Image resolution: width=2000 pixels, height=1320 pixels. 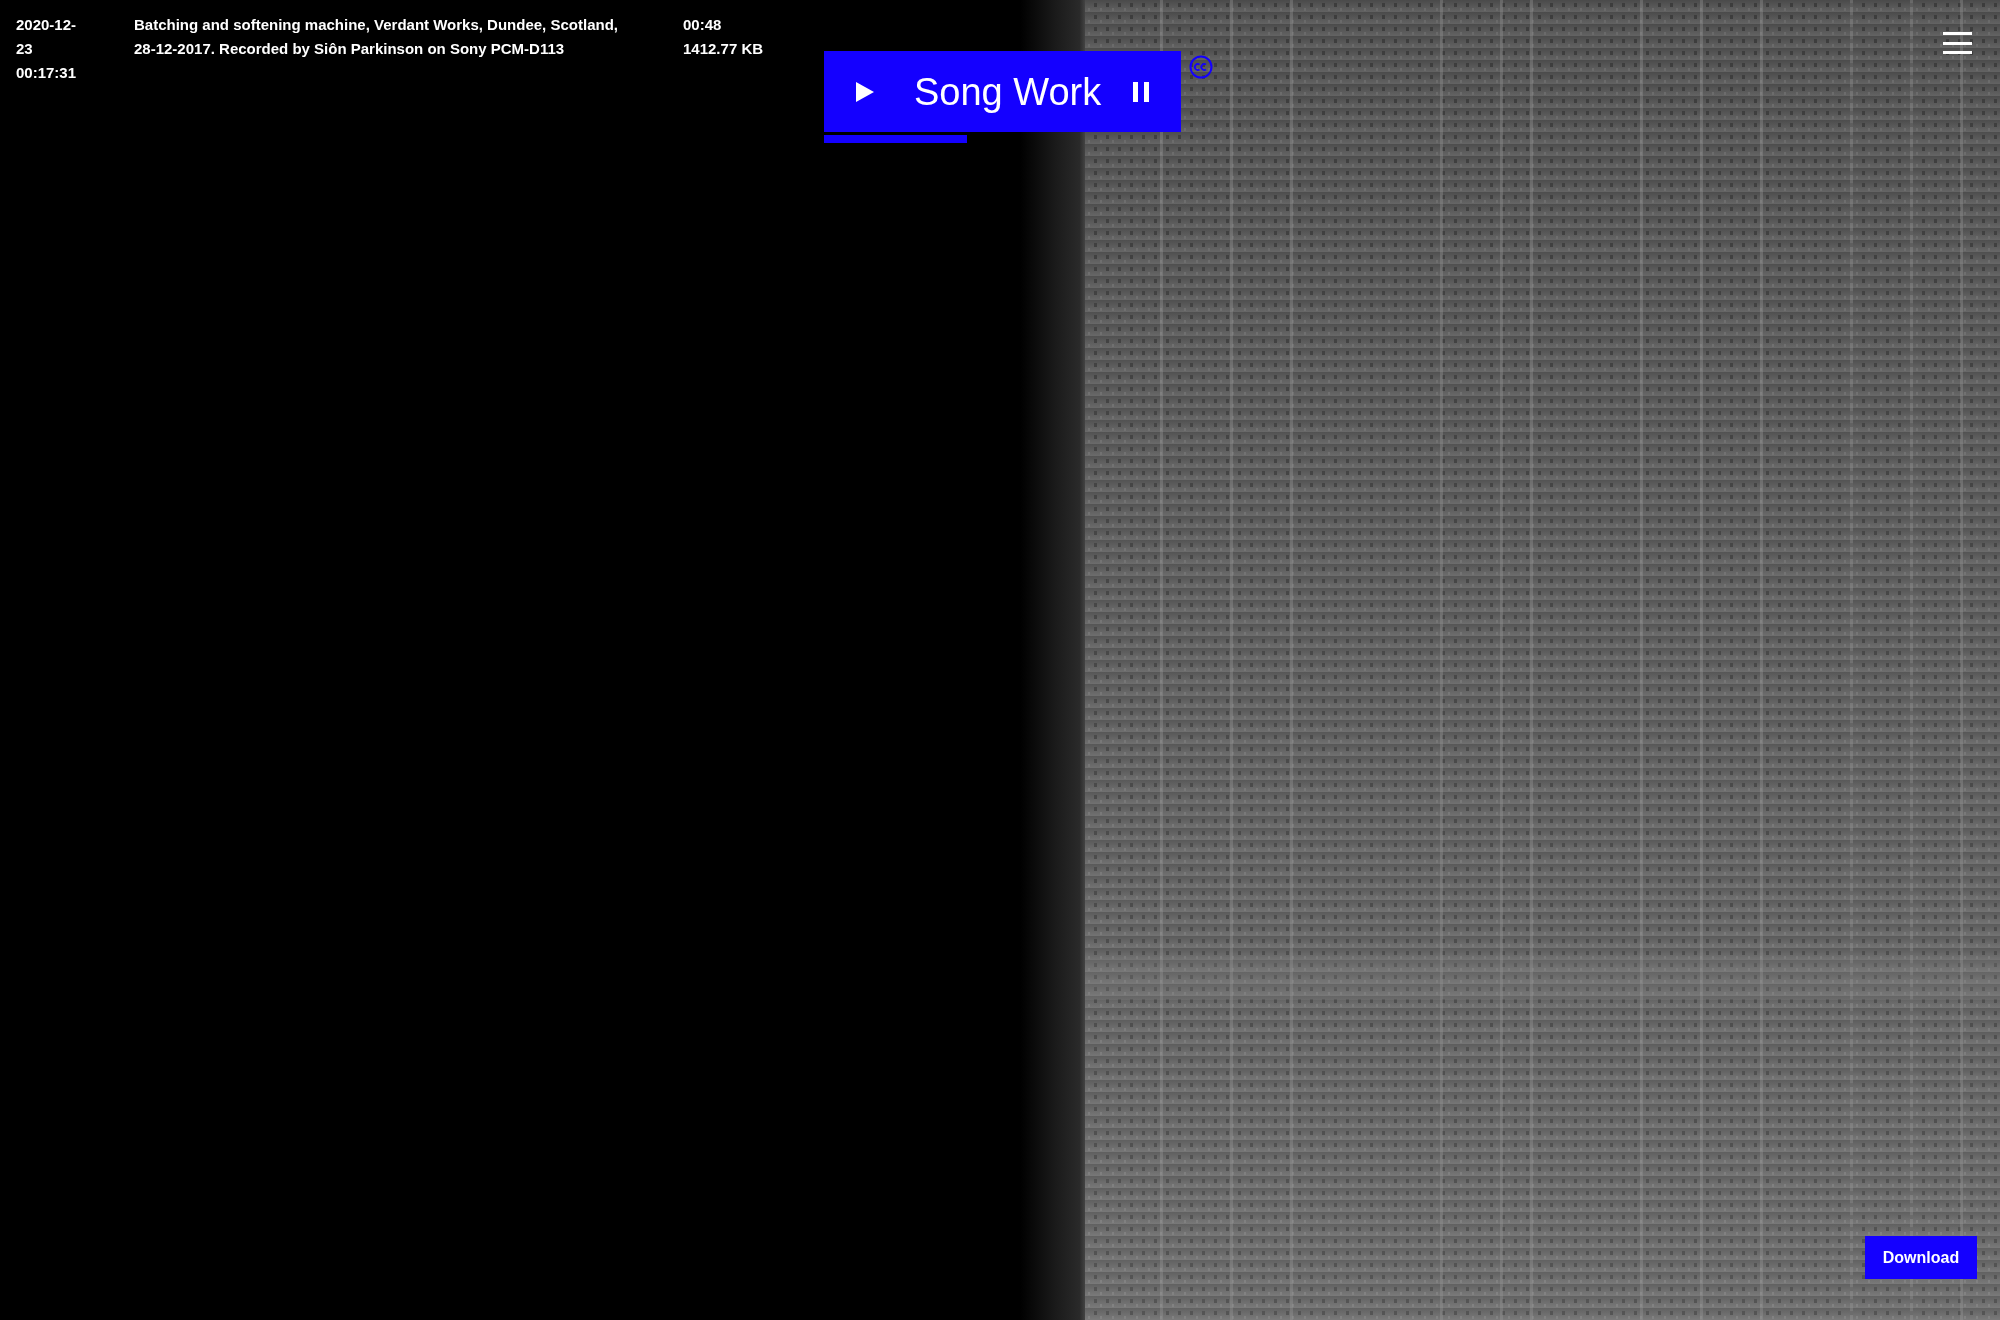 I want to click on play-icon, so click(x=865, y=91).